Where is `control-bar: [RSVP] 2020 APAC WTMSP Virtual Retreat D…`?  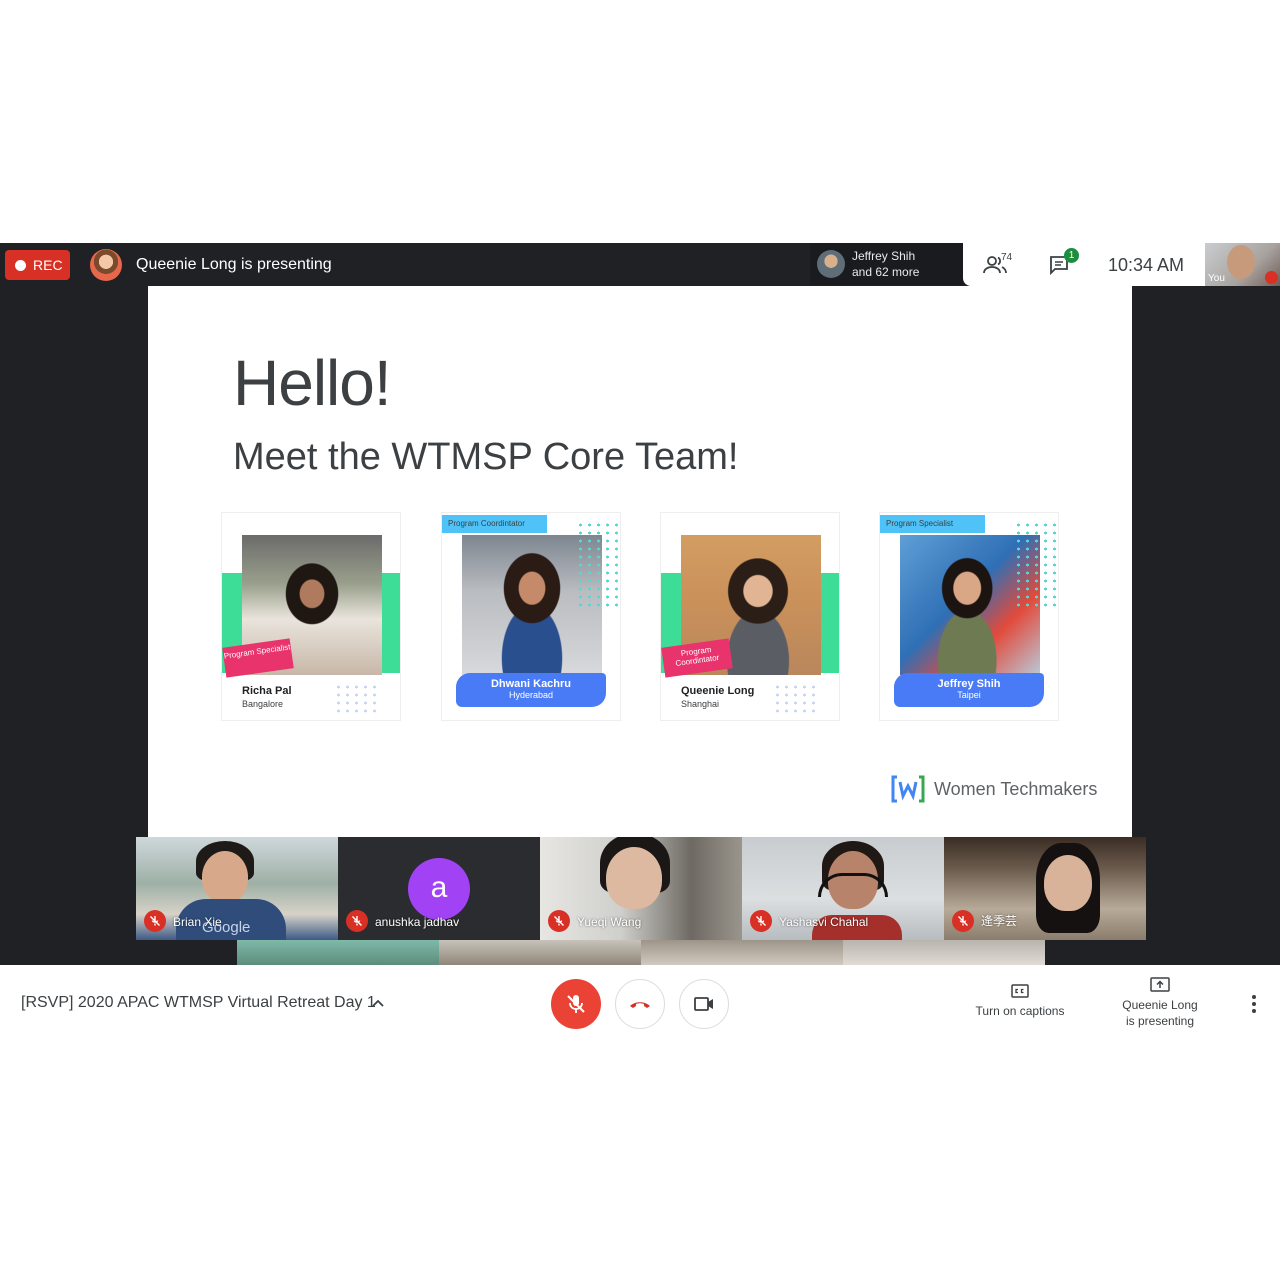
control-bar: [RSVP] 2020 APAC WTMSP Virtual Retreat D… is located at coordinates (640, 1004).